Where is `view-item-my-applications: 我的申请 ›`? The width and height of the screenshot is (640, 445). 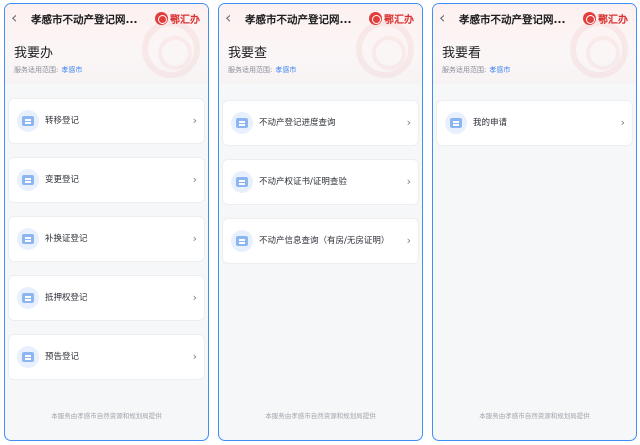 view-item-my-applications: 我的申请 › is located at coordinates (534, 123).